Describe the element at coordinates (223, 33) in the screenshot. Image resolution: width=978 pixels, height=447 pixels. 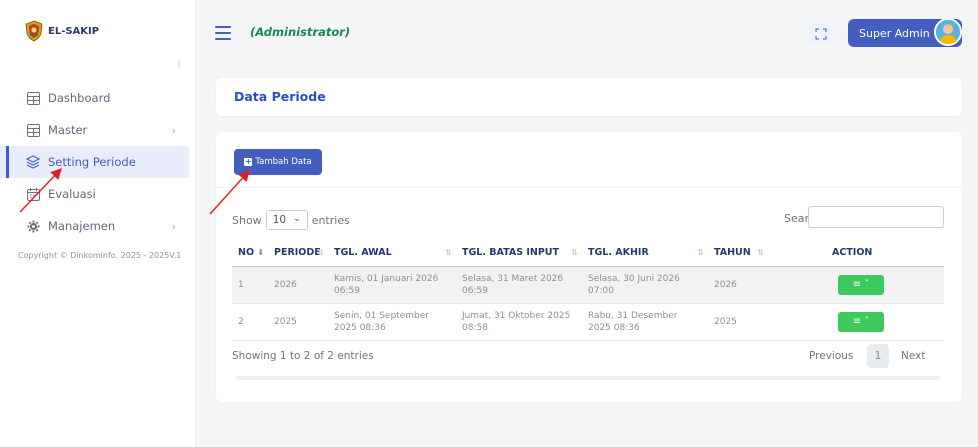
I see `hamburger-menu-icon` at that location.